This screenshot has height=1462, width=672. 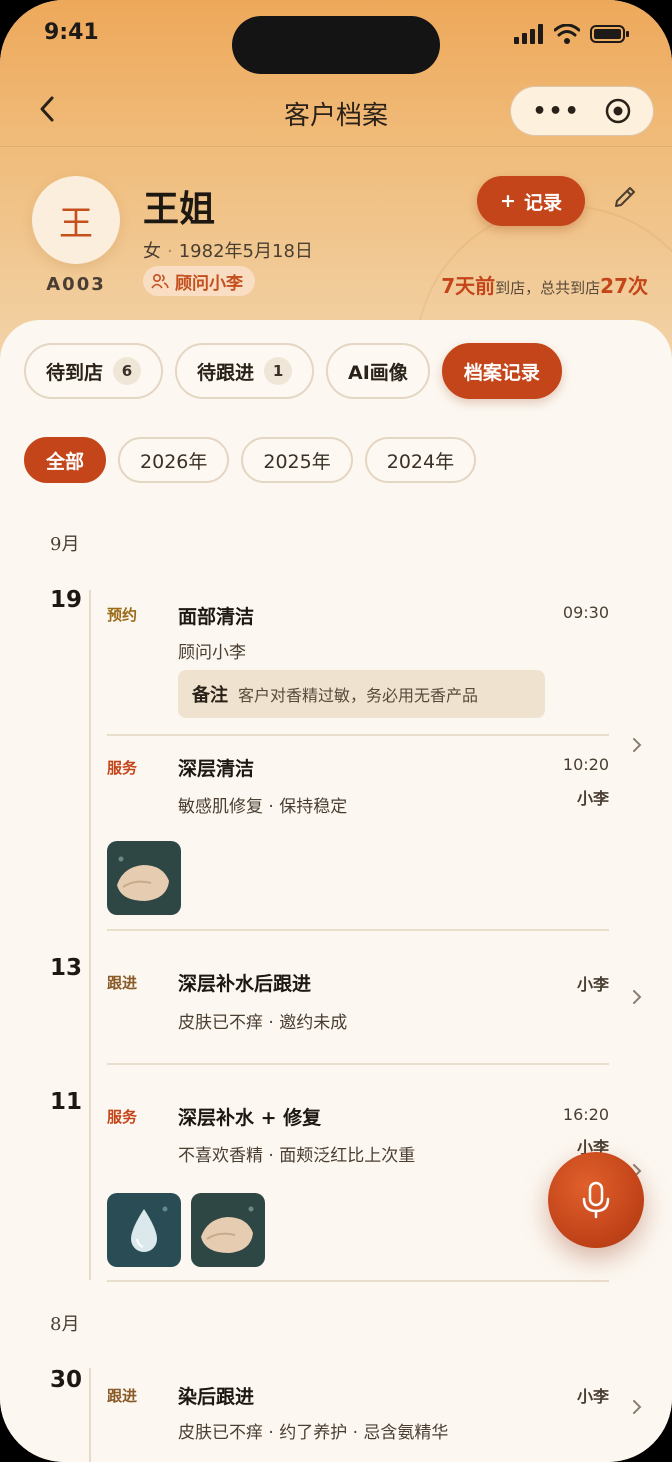 I want to click on tab-label: 待跟进, so click(x=226, y=372).